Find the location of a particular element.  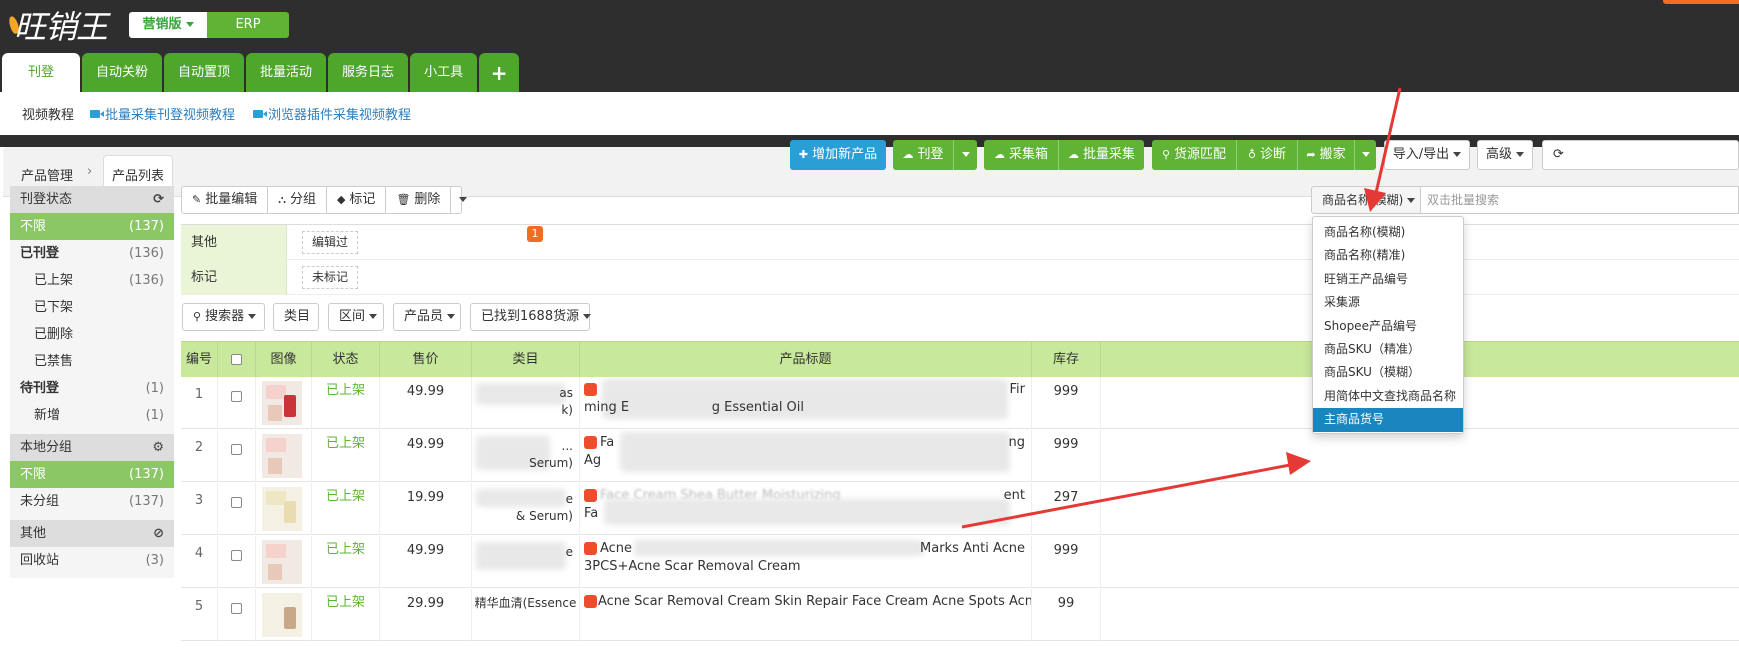

column-header-status: 状态 is located at coordinates (346, 360).